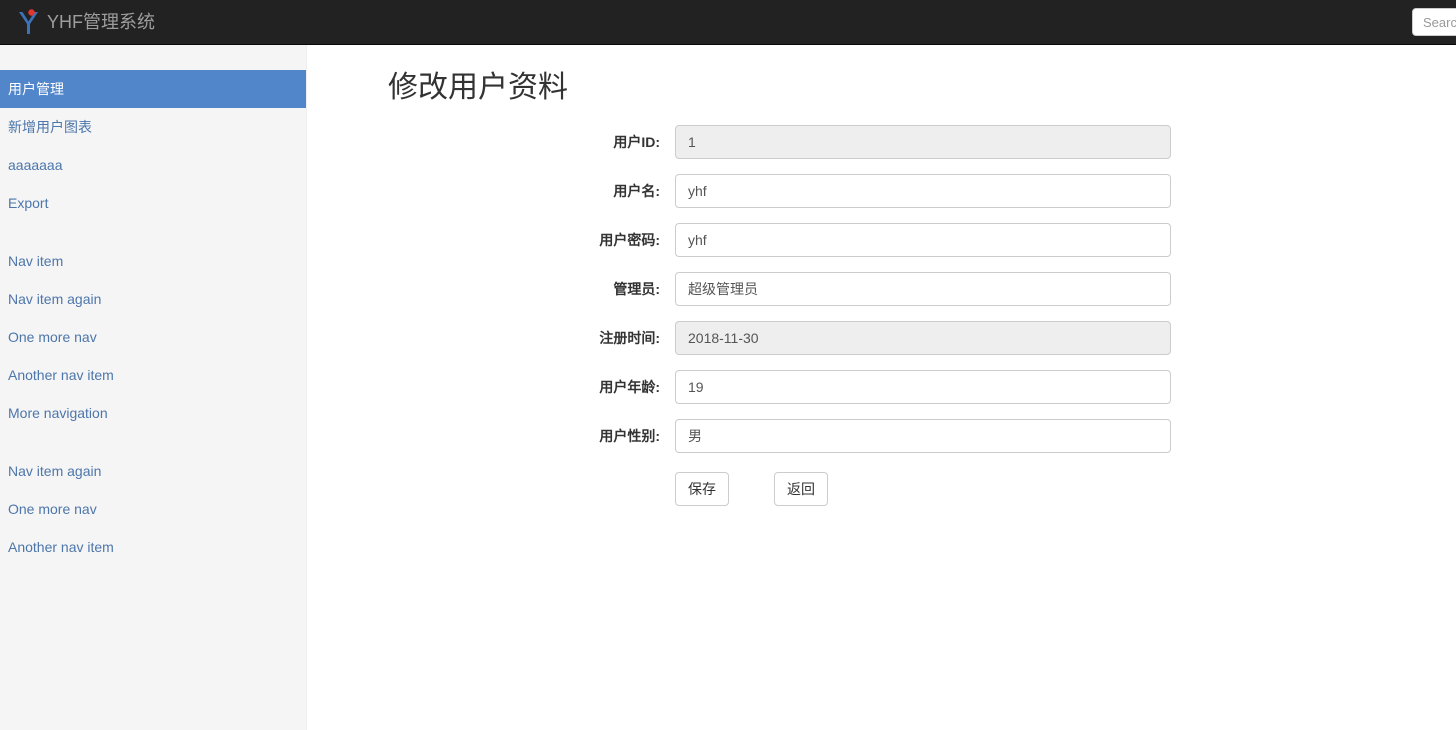  I want to click on form-row-user-role: 管理员:, so click(881, 289).